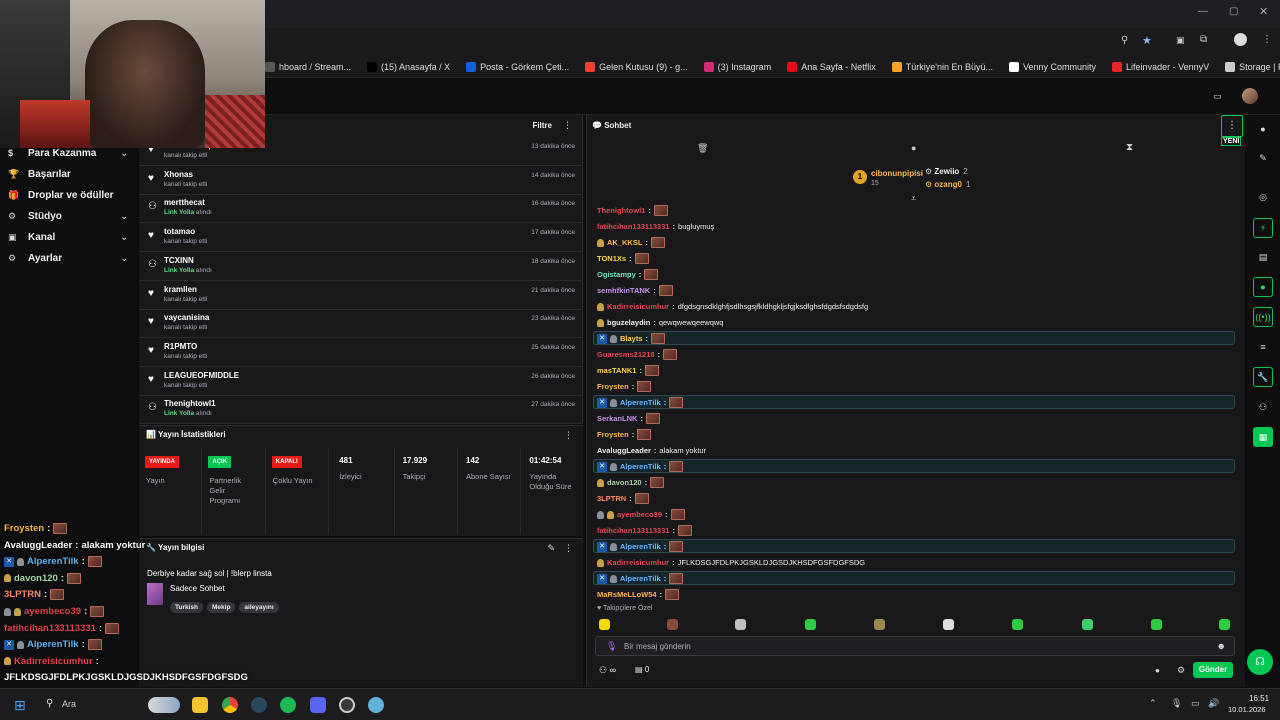 This screenshot has height=720, width=1280. I want to click on chat-message: davon120:, so click(917, 482).